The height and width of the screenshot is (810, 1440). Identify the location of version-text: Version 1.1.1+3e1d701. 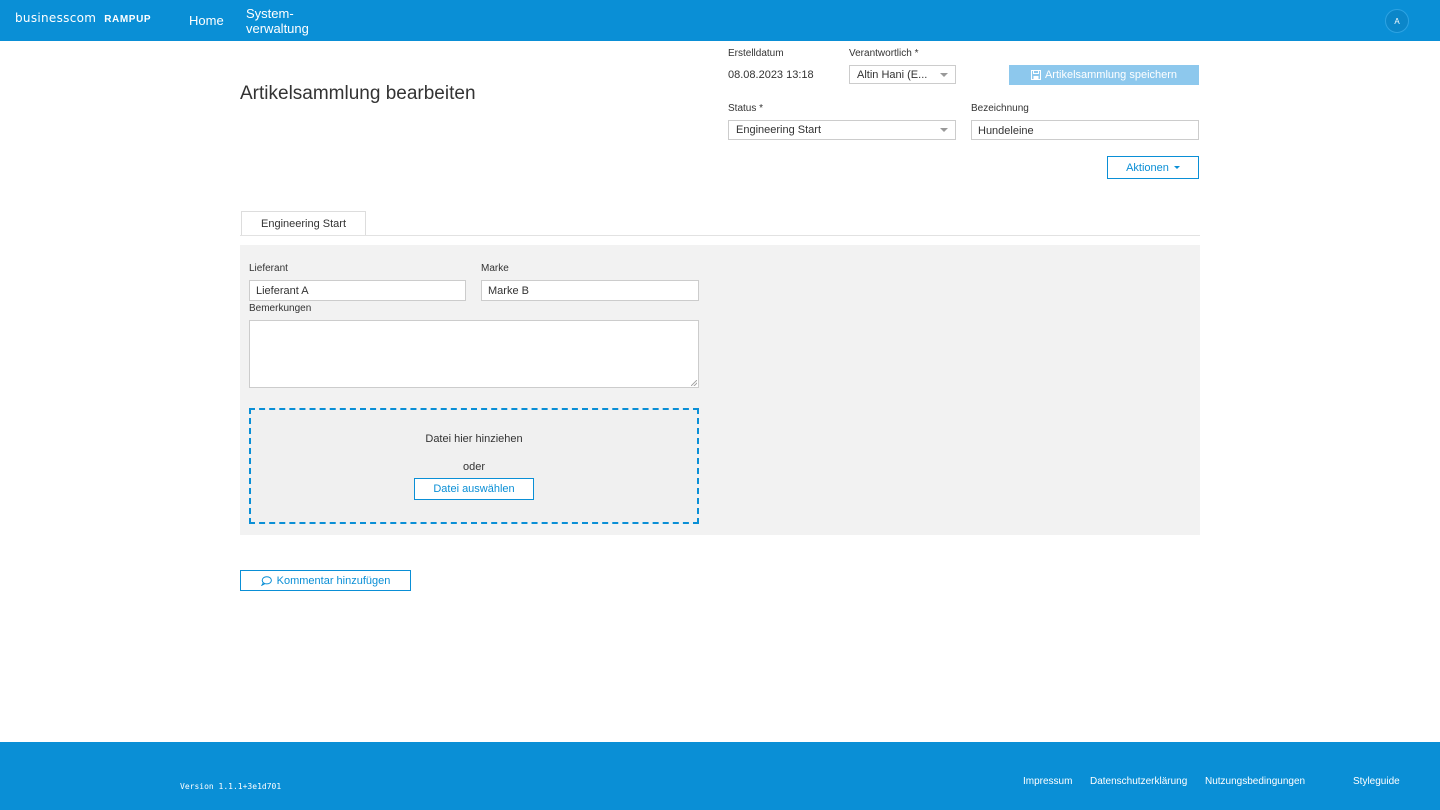
(231, 786).